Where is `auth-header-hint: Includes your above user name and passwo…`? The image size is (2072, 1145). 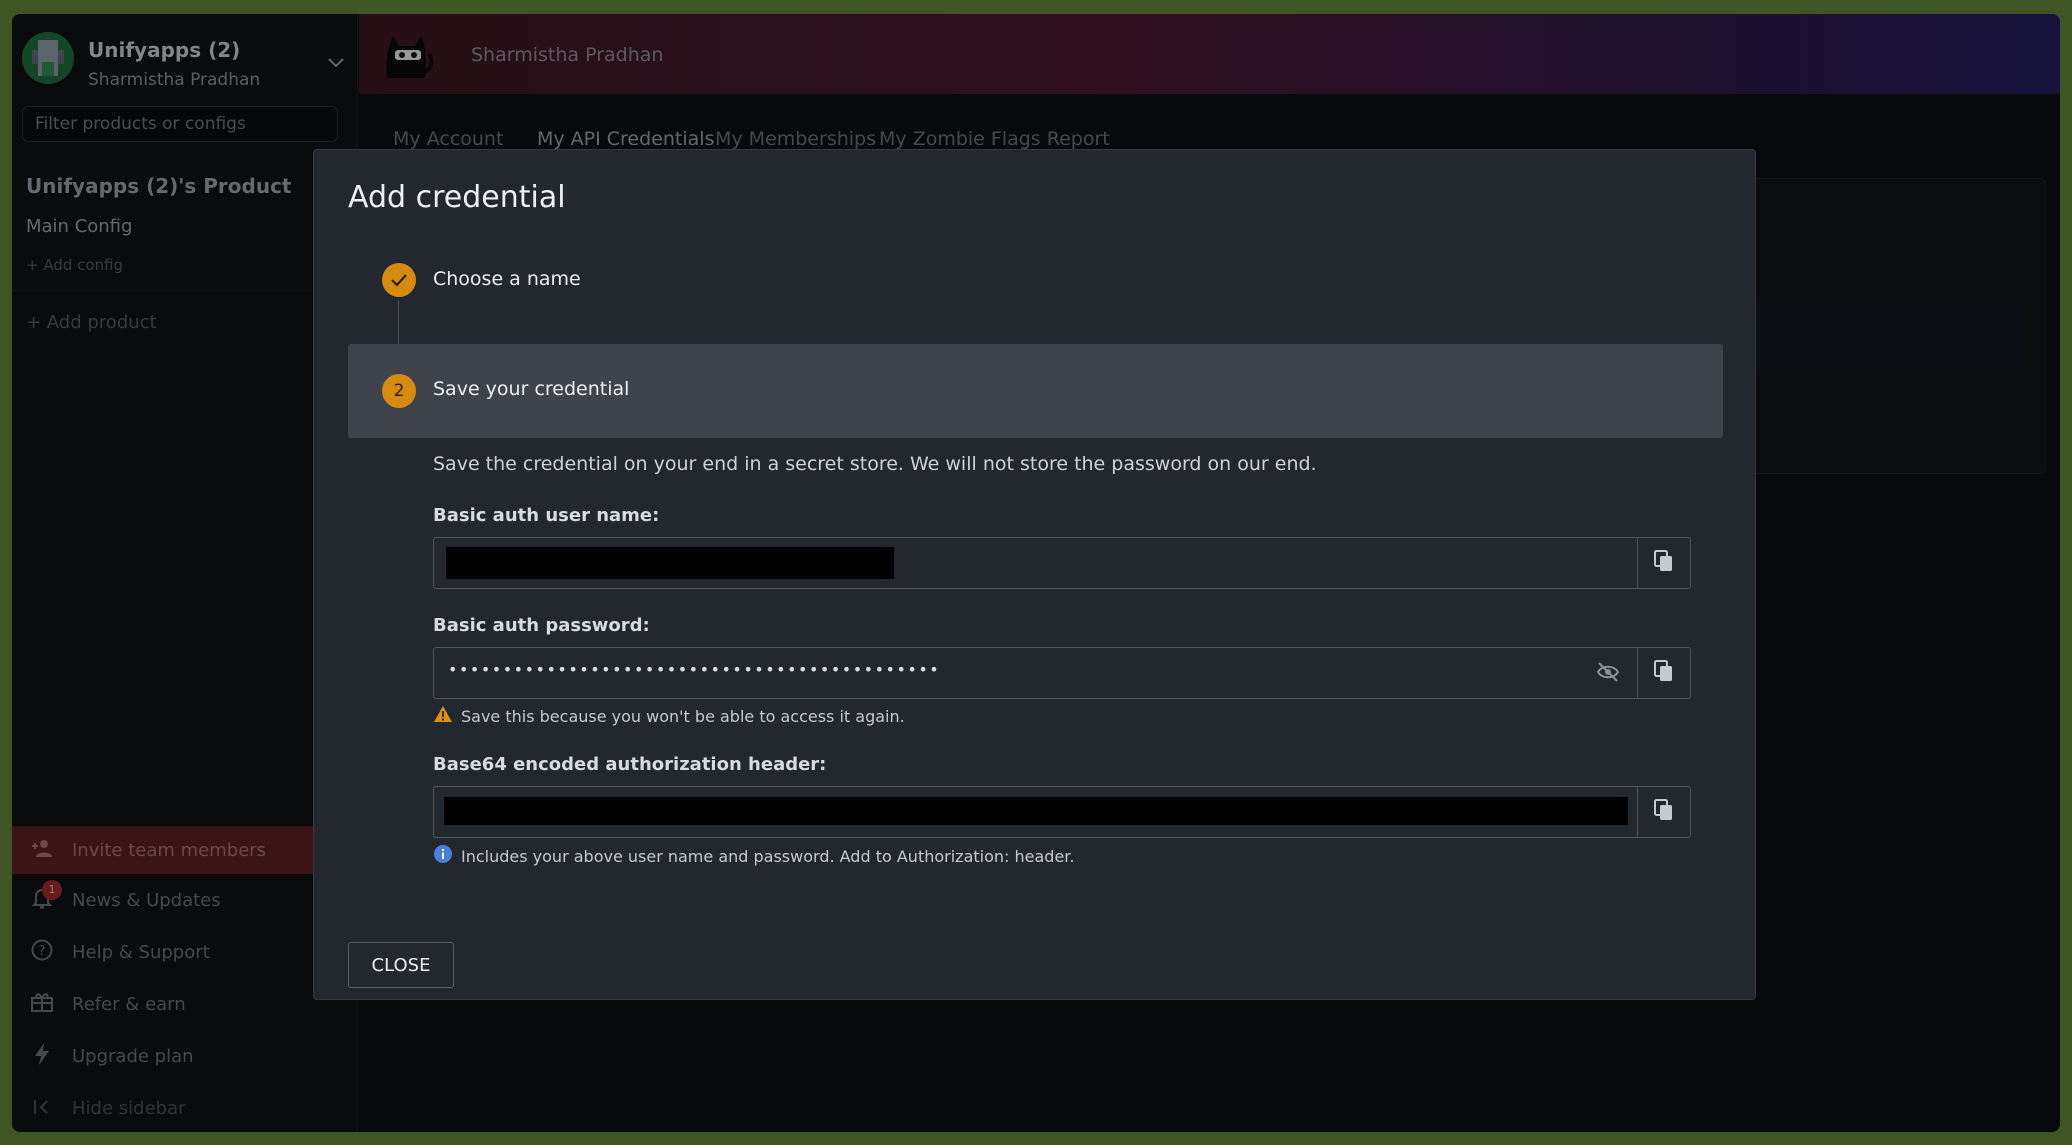 auth-header-hint: Includes your above user name and passwo… is located at coordinates (753, 856).